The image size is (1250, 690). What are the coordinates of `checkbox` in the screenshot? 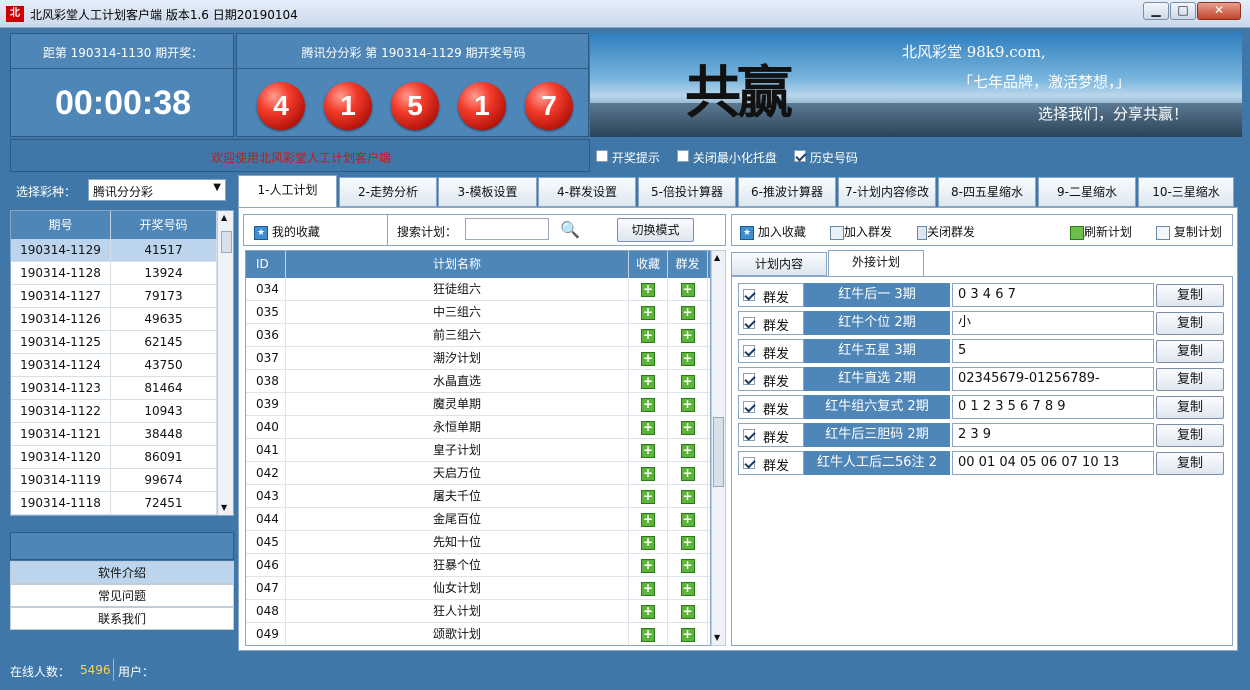 It's located at (602, 156).